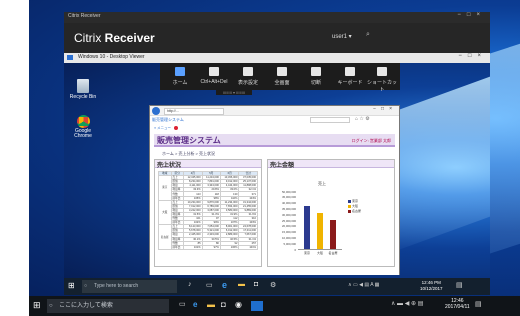 The image size is (520, 316). Describe the element at coordinates (188, 154) in the screenshot. I see `breadcrumb: ホーム > 売上分析 > 売上状況` at that location.